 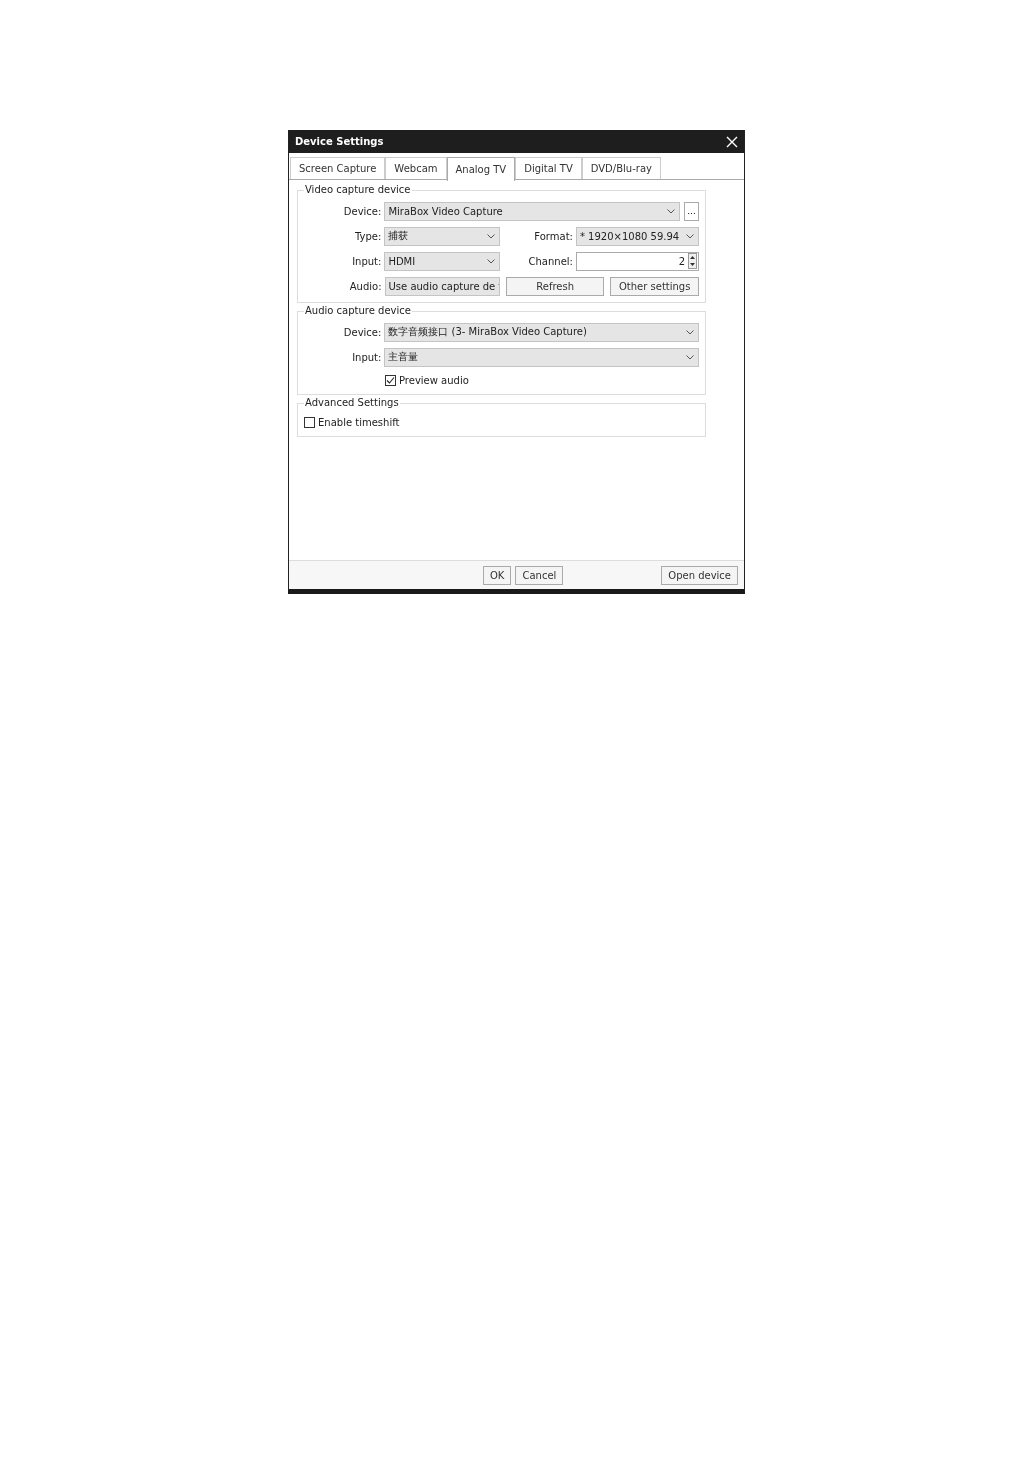 What do you see at coordinates (539, 575) in the screenshot?
I see `dialog-button: Cancel` at bounding box center [539, 575].